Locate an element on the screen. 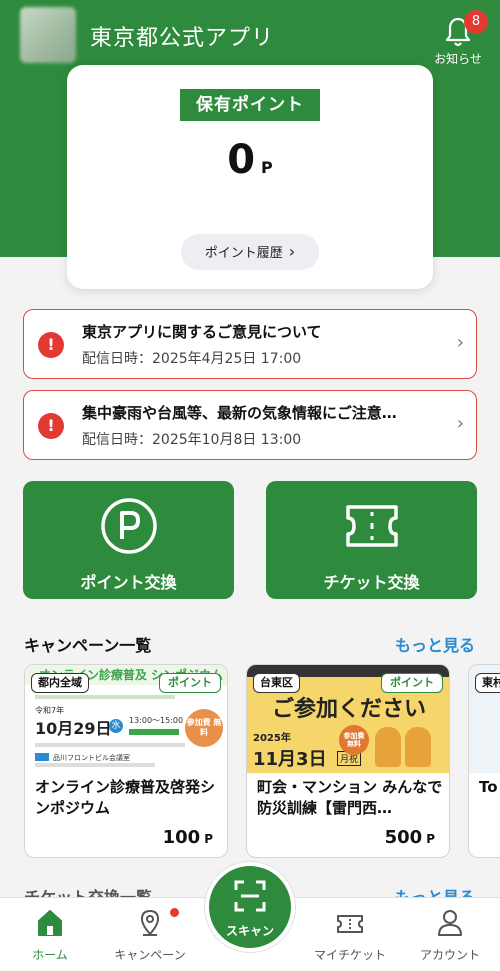  nav-account-label: アカウント is located at coordinates (449, 955).